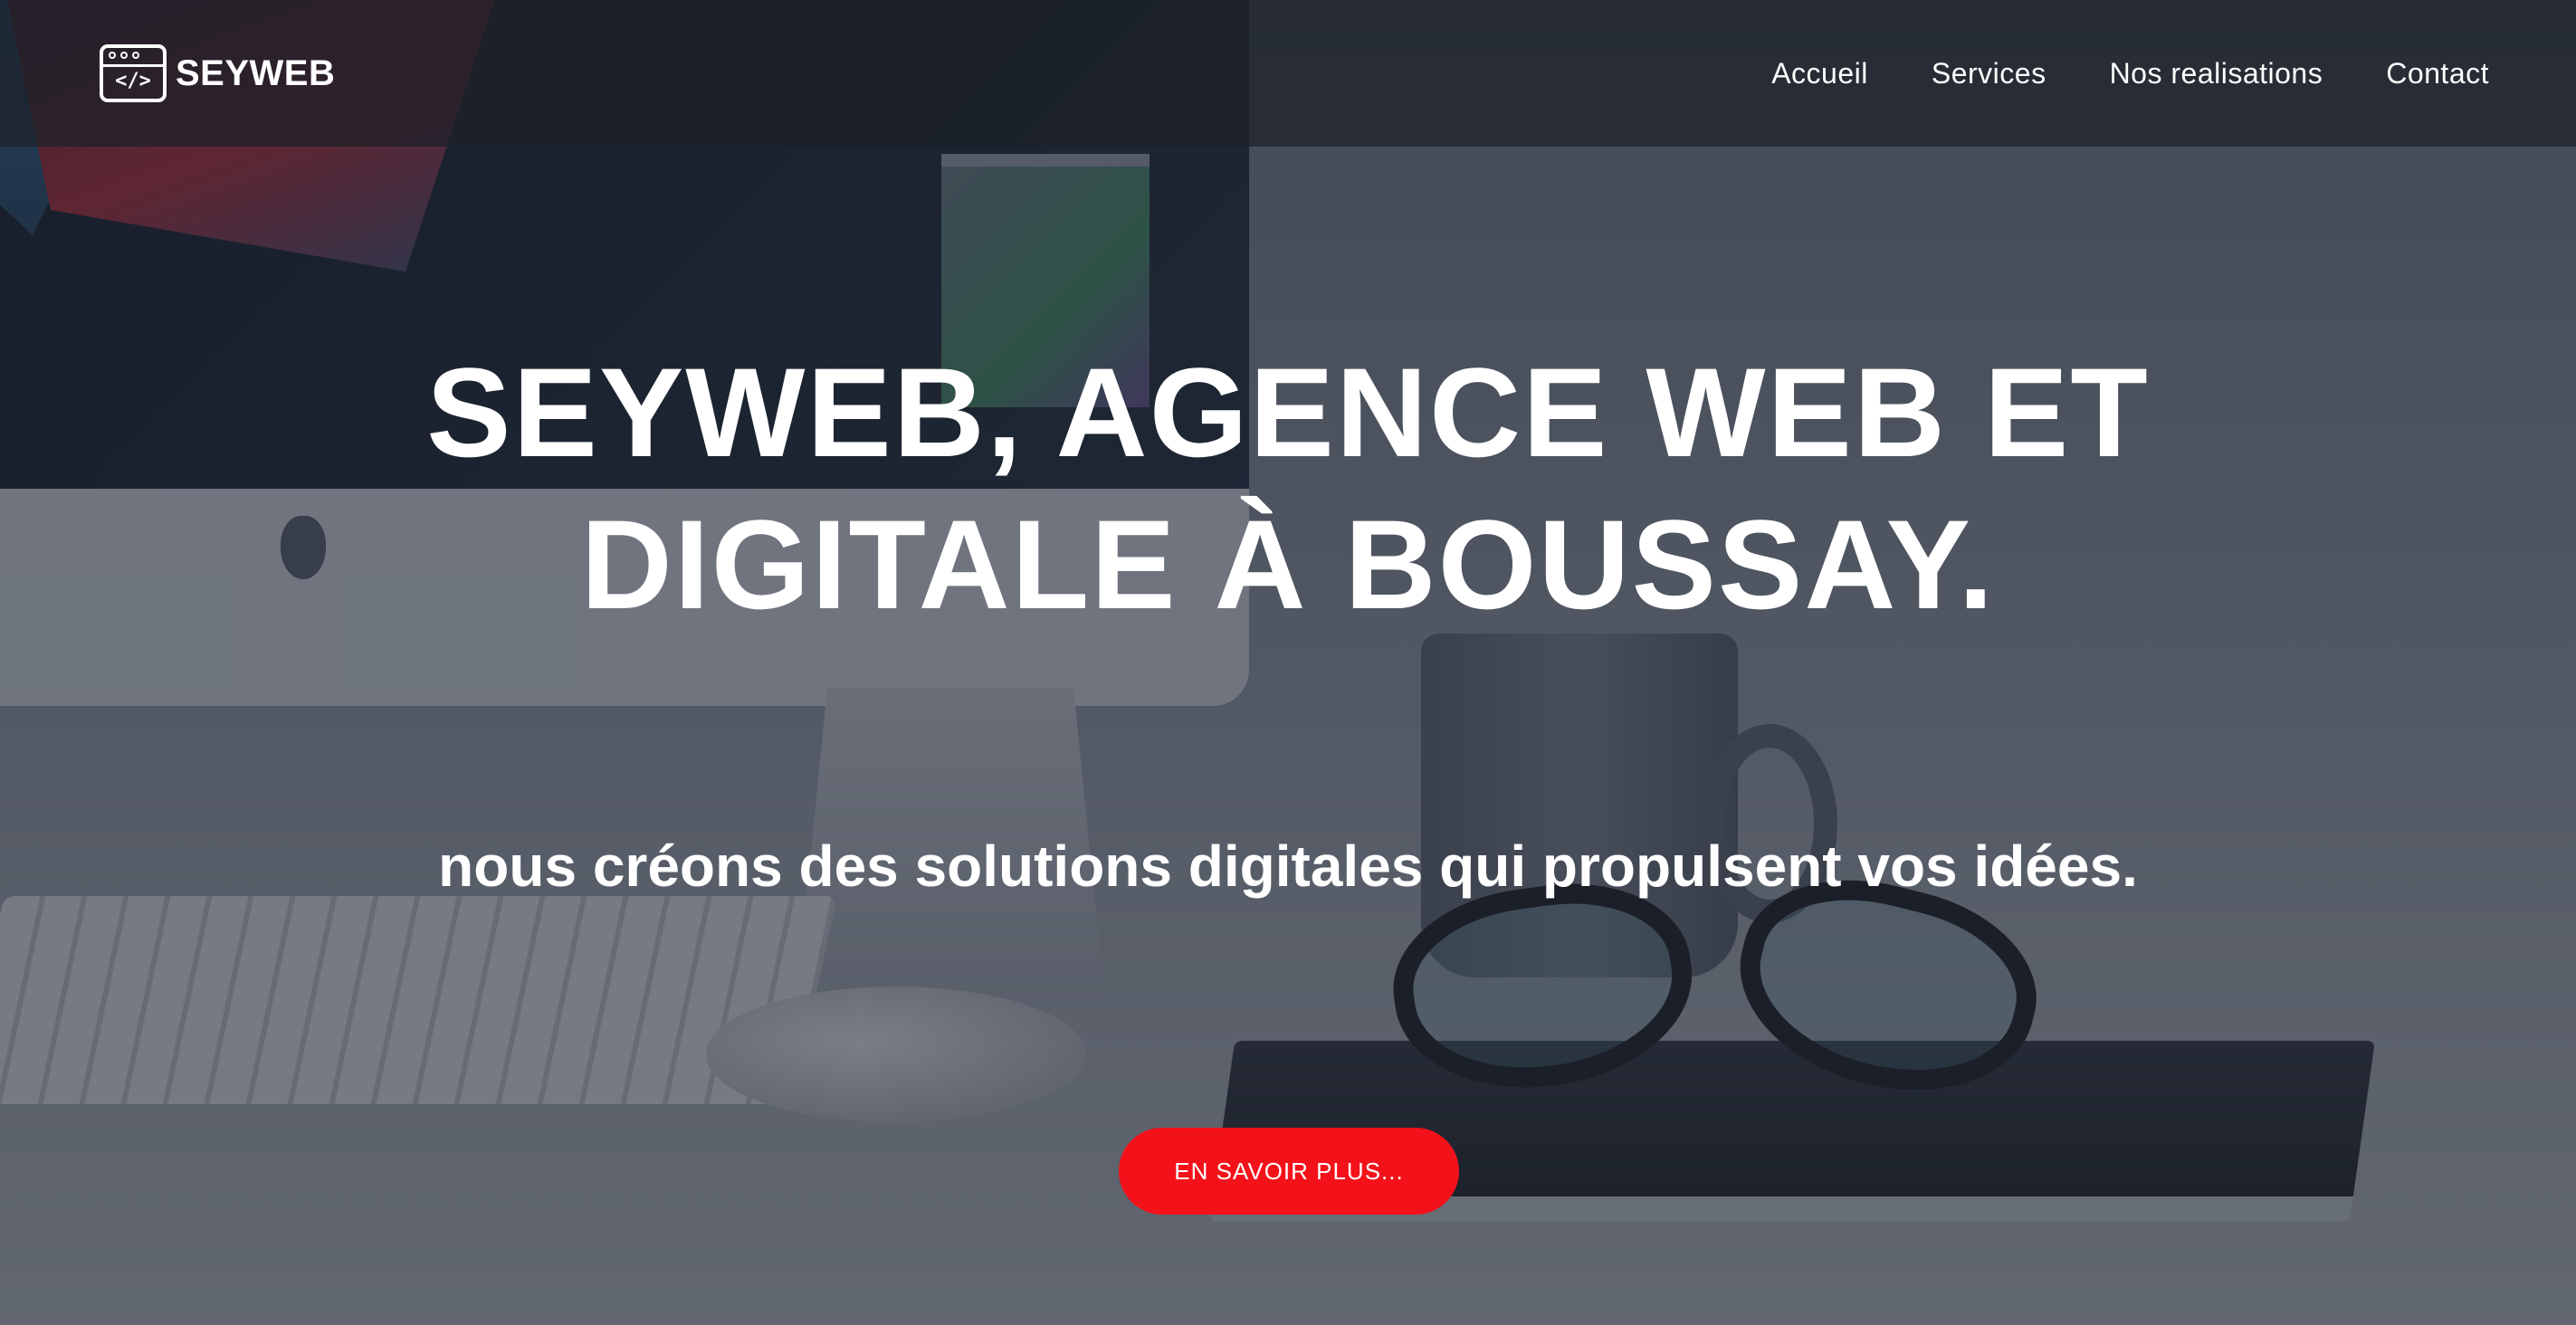 The width and height of the screenshot is (2576, 1325). Describe the element at coordinates (2216, 74) in the screenshot. I see `nav-item-nos-realisations: Nos realisations` at that location.